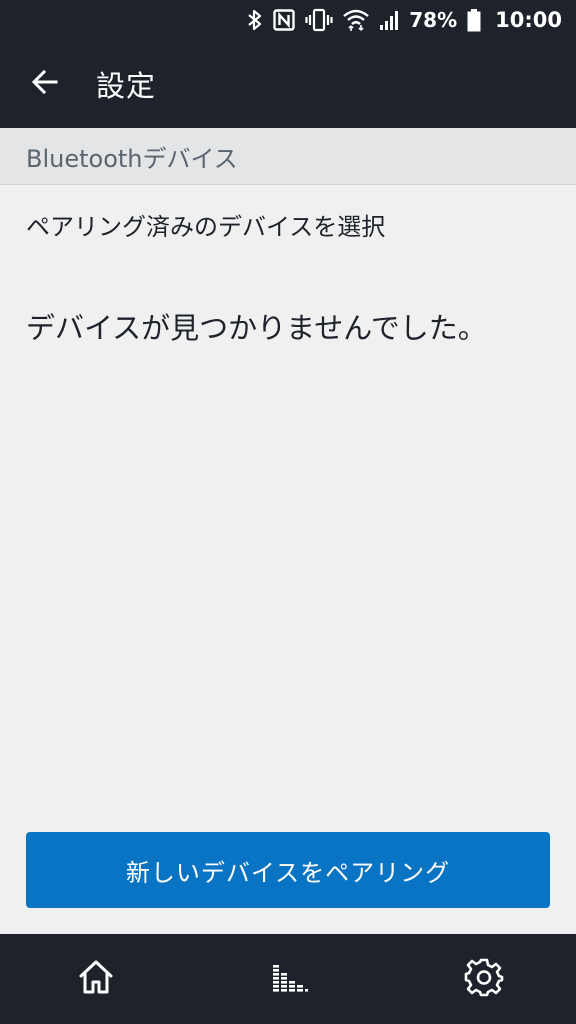 This screenshot has width=576, height=1024. What do you see at coordinates (389, 20) in the screenshot?
I see `signal-icon` at bounding box center [389, 20].